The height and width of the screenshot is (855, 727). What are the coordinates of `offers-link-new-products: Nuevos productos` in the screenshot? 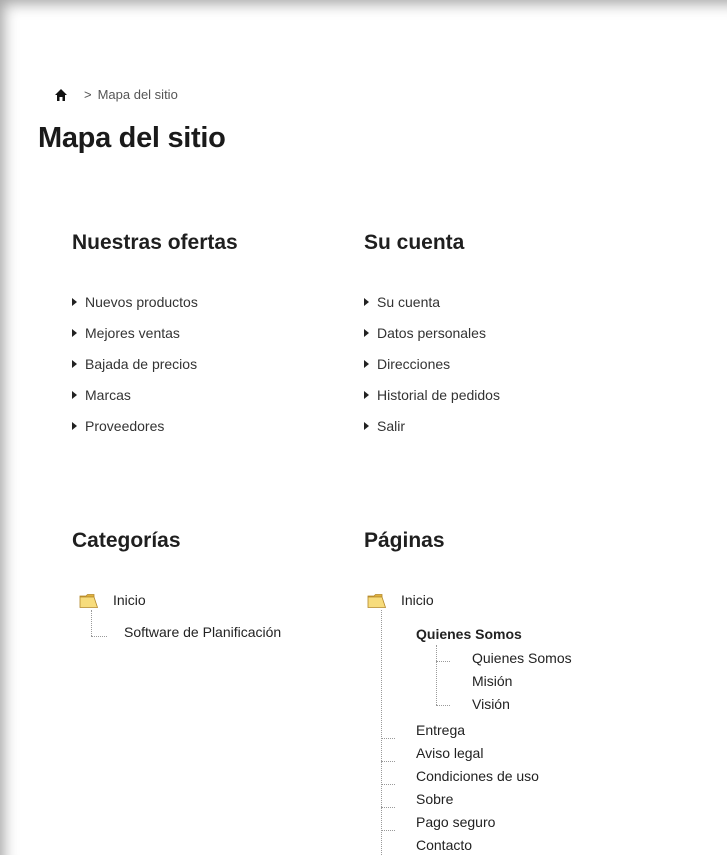 It's located at (141, 302).